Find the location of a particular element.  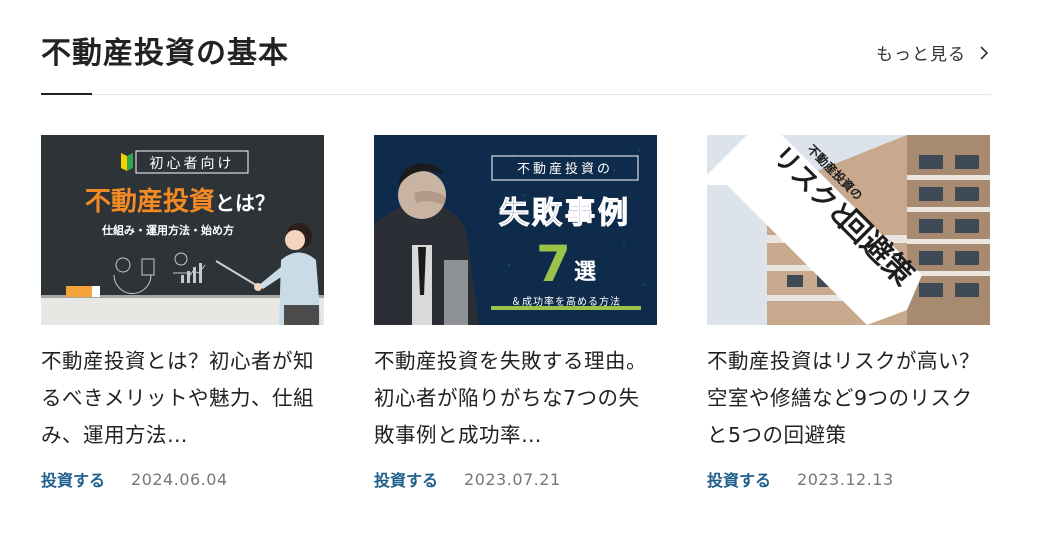

article-thumbnail: 不動産投資の リスクと 回避策 is located at coordinates (848, 230).